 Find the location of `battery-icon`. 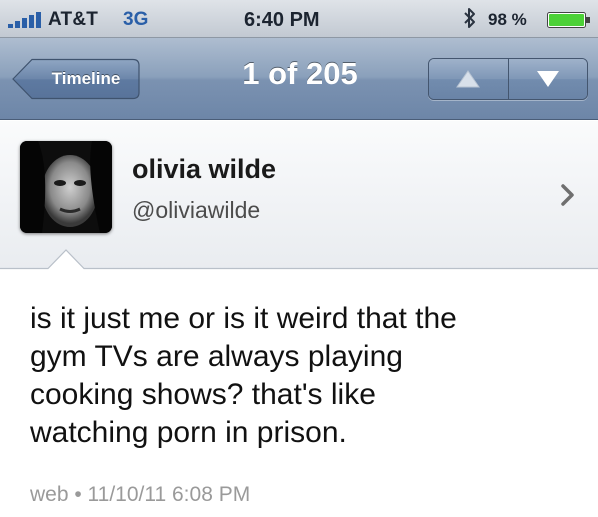

battery-icon is located at coordinates (568, 20).